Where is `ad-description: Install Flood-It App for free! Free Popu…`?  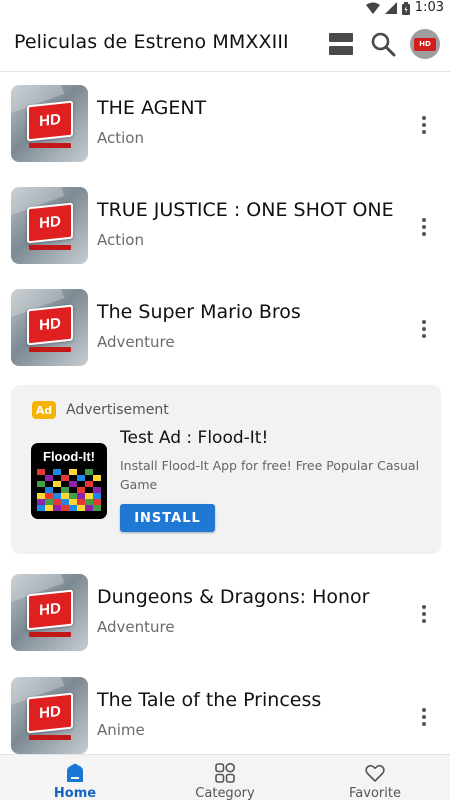 ad-description: Install Flood-It App for free! Free Popu… is located at coordinates (270, 475).